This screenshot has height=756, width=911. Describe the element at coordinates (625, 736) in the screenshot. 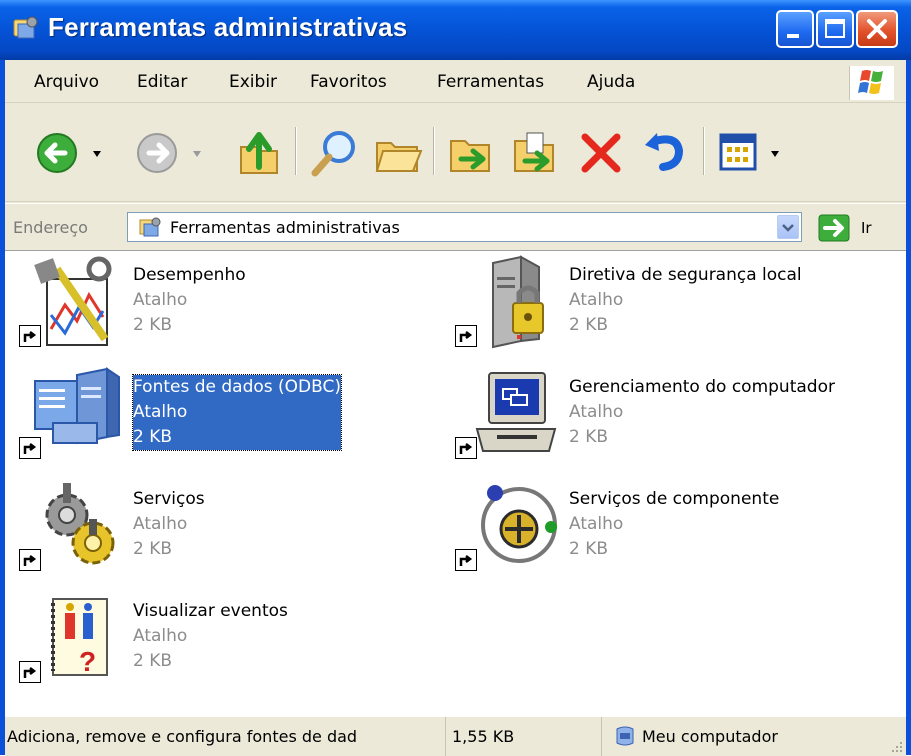

I see `my-computer-icon` at that location.